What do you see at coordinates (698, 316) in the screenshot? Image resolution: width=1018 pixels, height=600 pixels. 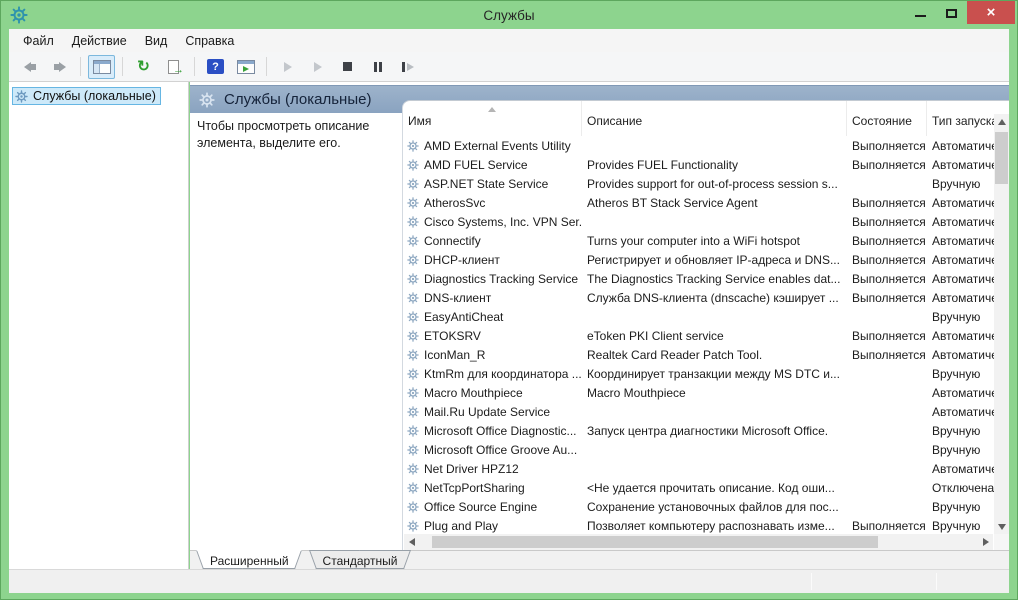 I see `table-row: EasyAntiCheat Вручную` at bounding box center [698, 316].